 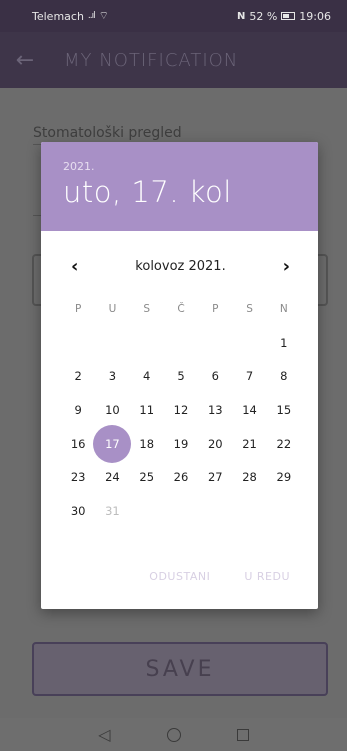 I want to click on weekday-label: U, so click(x=112, y=308).